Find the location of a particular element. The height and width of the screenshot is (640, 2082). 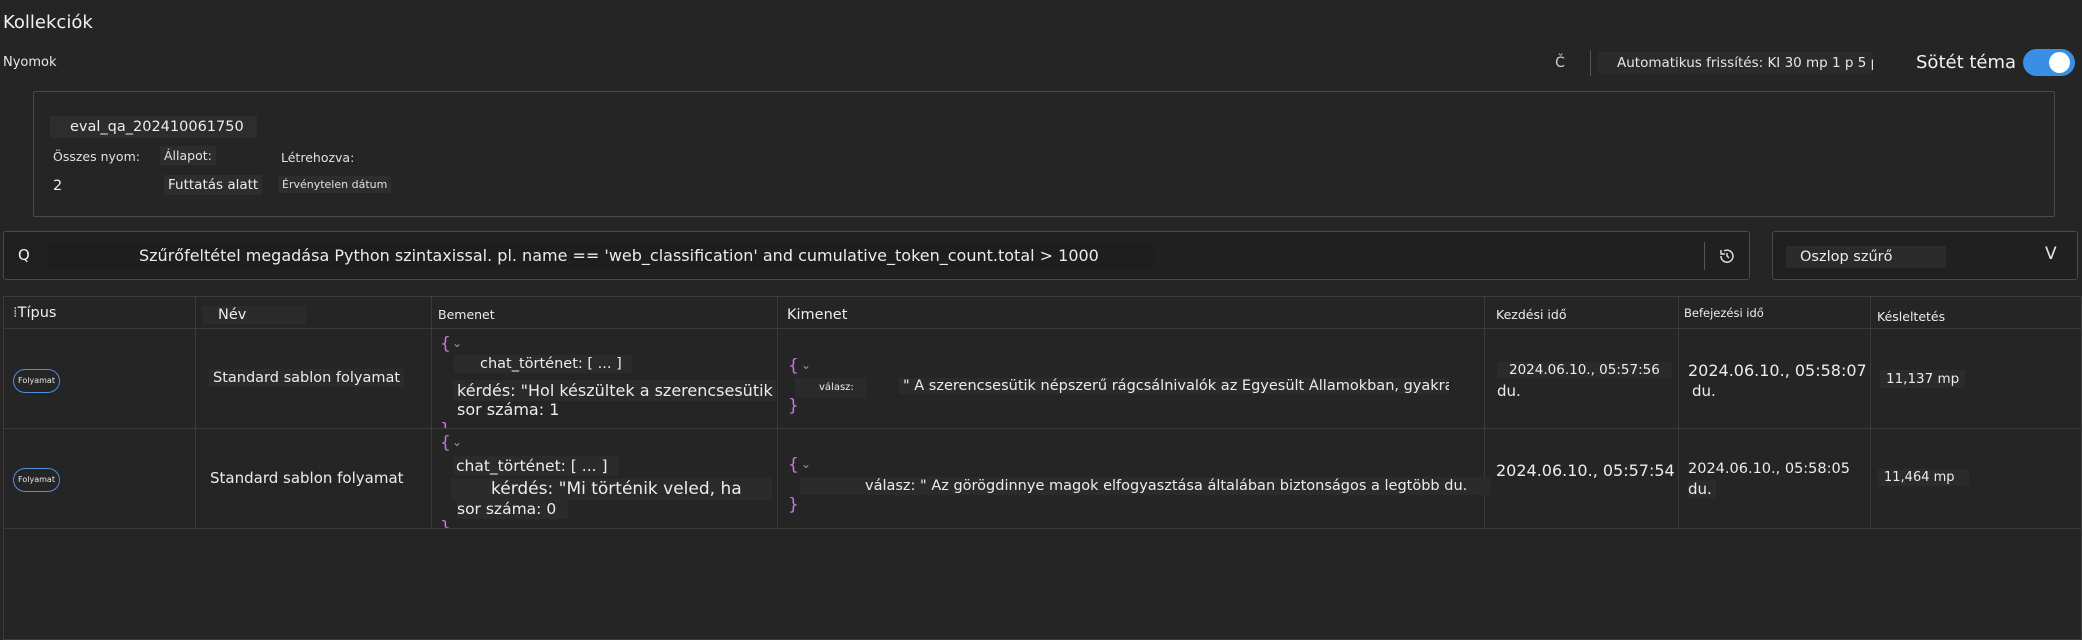

auto-refresh-control: Automatikus frissítés: KI 30 mp 1 p 5 p is located at coordinates (1735, 63).